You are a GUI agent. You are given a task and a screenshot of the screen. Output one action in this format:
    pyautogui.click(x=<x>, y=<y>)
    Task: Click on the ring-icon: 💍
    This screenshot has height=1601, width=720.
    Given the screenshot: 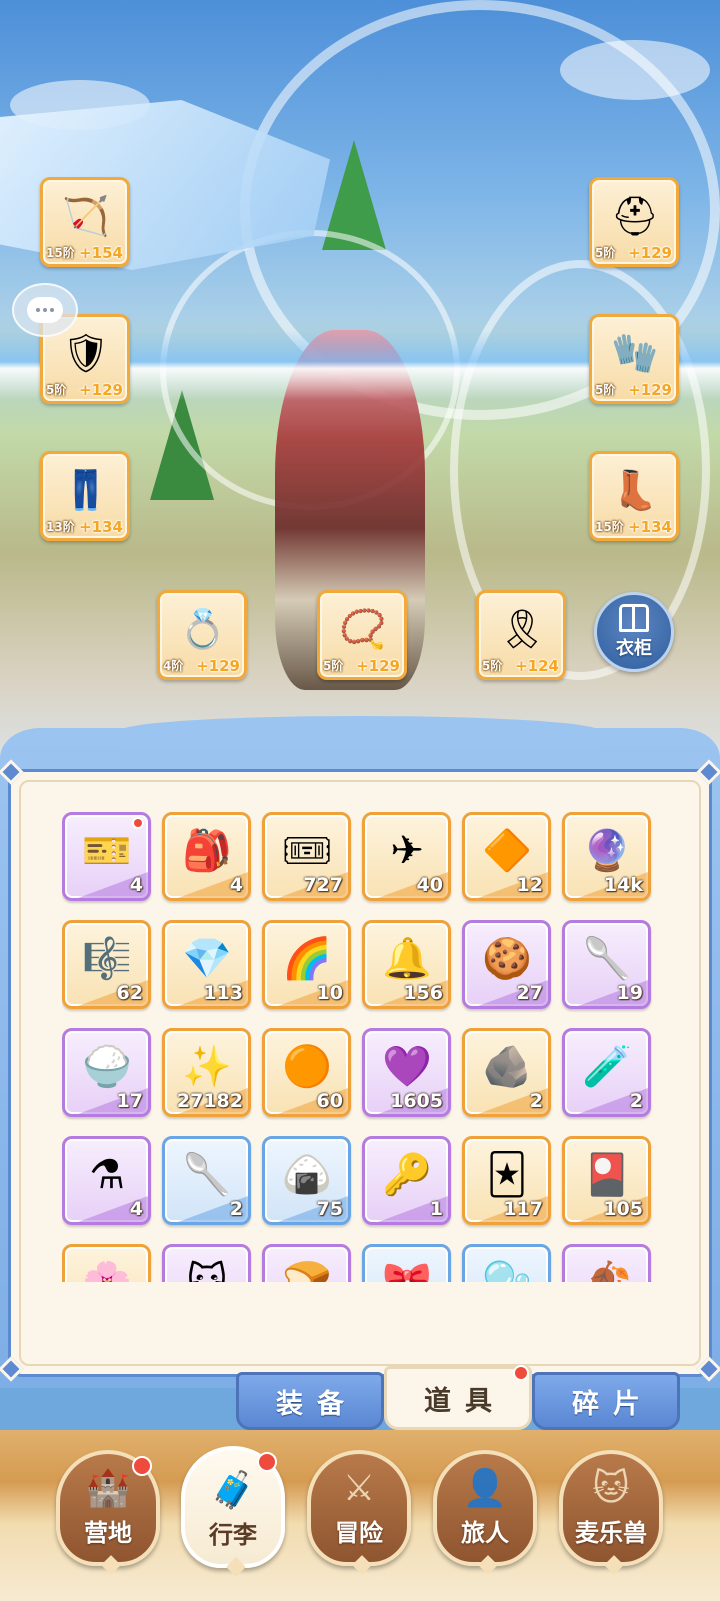 What is the action you would take?
    pyautogui.click(x=203, y=629)
    